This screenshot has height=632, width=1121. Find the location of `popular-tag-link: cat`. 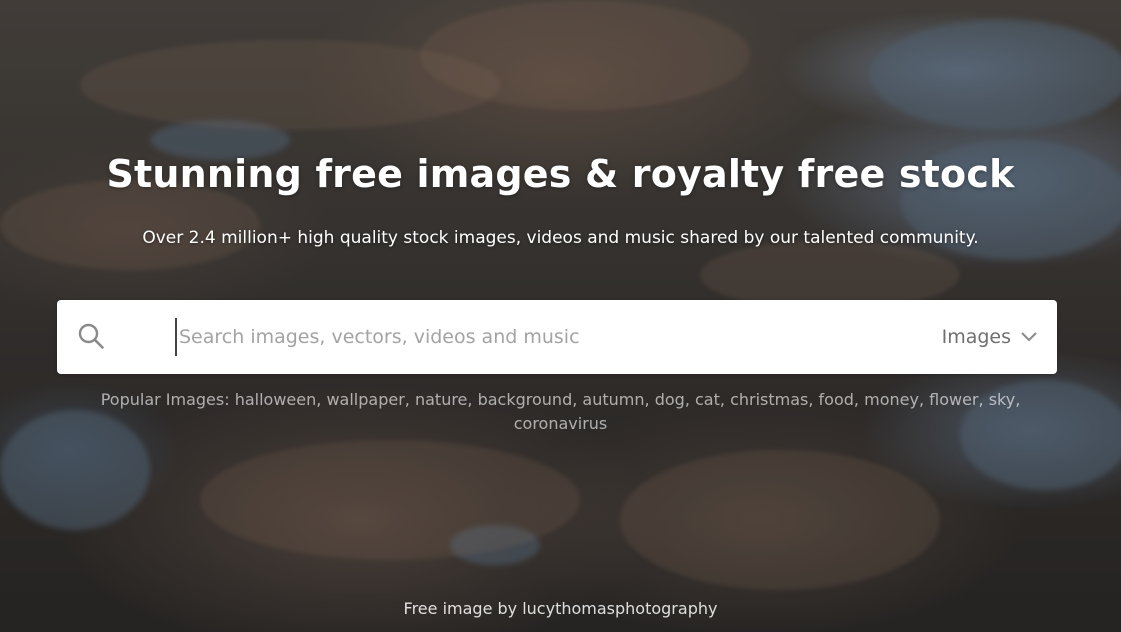

popular-tag-link: cat is located at coordinates (707, 399).